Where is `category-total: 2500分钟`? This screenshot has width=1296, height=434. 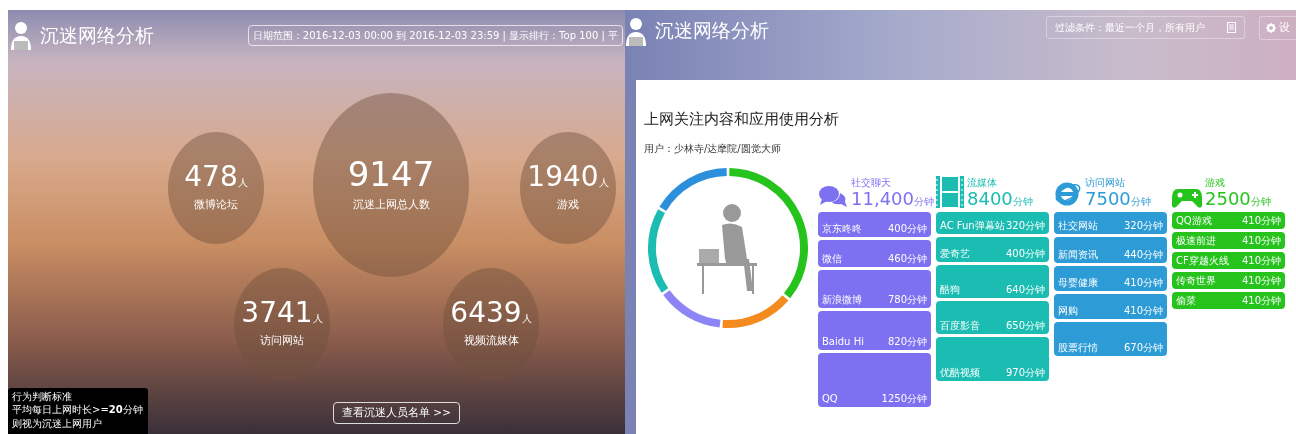 category-total: 2500分钟 is located at coordinates (1238, 198).